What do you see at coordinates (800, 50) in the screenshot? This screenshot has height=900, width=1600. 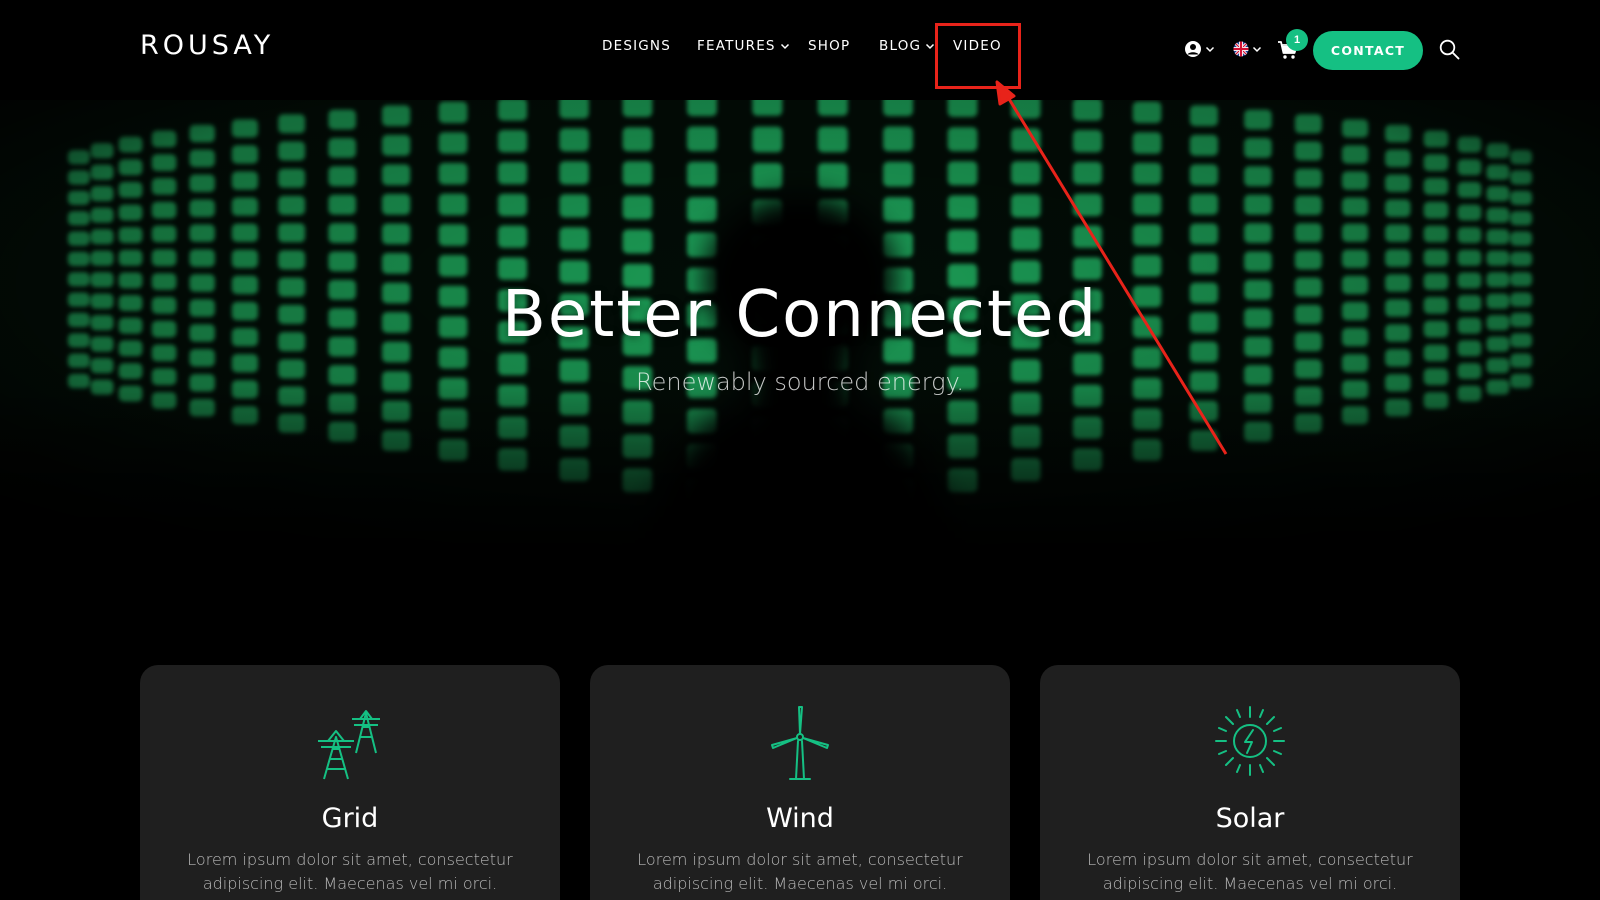 I see `site-header: ROUSAY DESIGNS FEATURES SHOP BLOG VIDEO` at bounding box center [800, 50].